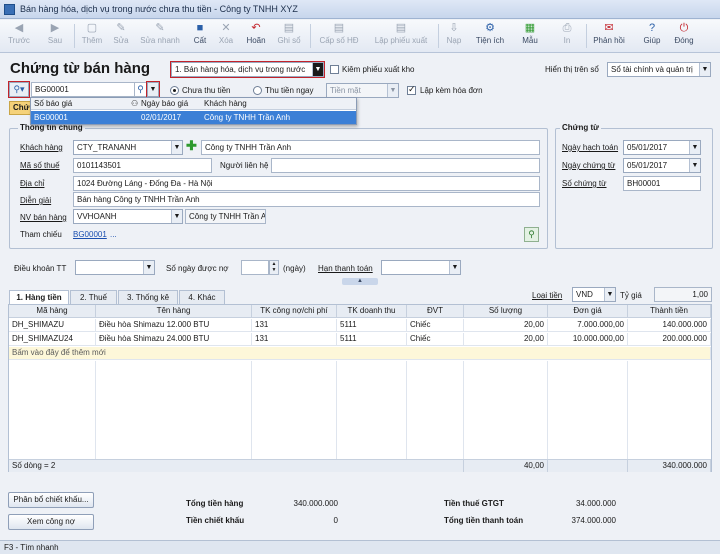 This screenshot has width=720, height=554. What do you see at coordinates (83, 89) in the screenshot?
I see `ref-input: BG00001` at bounding box center [83, 89].